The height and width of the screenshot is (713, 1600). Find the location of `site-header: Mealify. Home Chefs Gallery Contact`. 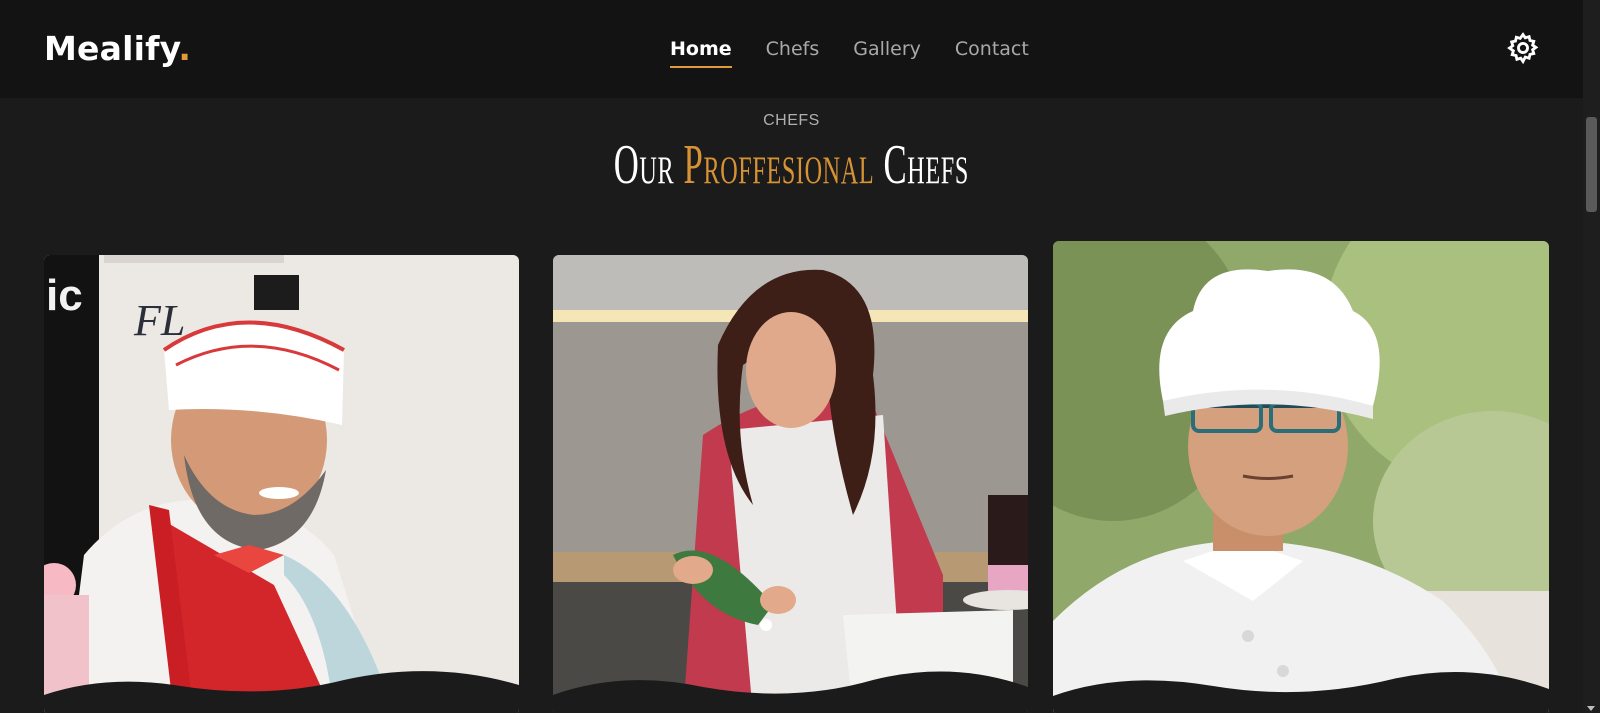

site-header: Mealify. Home Chefs Gallery Contact is located at coordinates (791, 49).